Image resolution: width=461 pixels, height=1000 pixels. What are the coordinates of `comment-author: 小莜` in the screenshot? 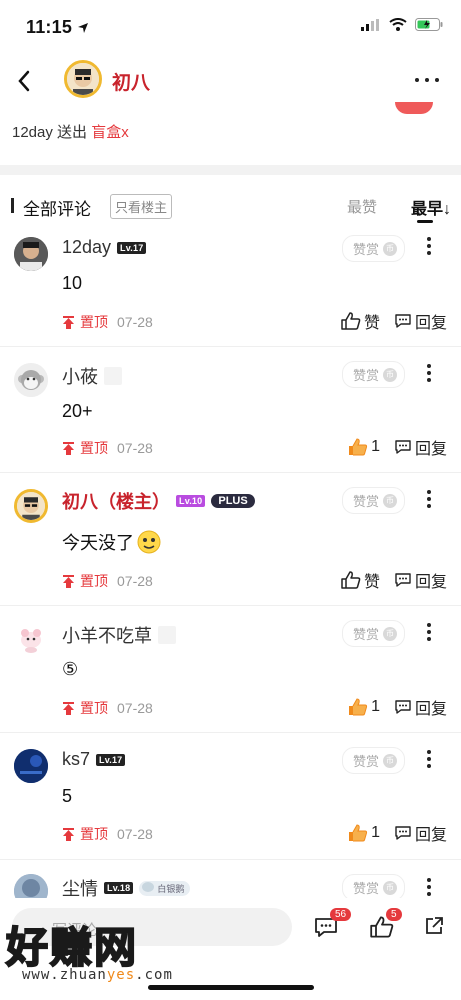 It's located at (92, 376).